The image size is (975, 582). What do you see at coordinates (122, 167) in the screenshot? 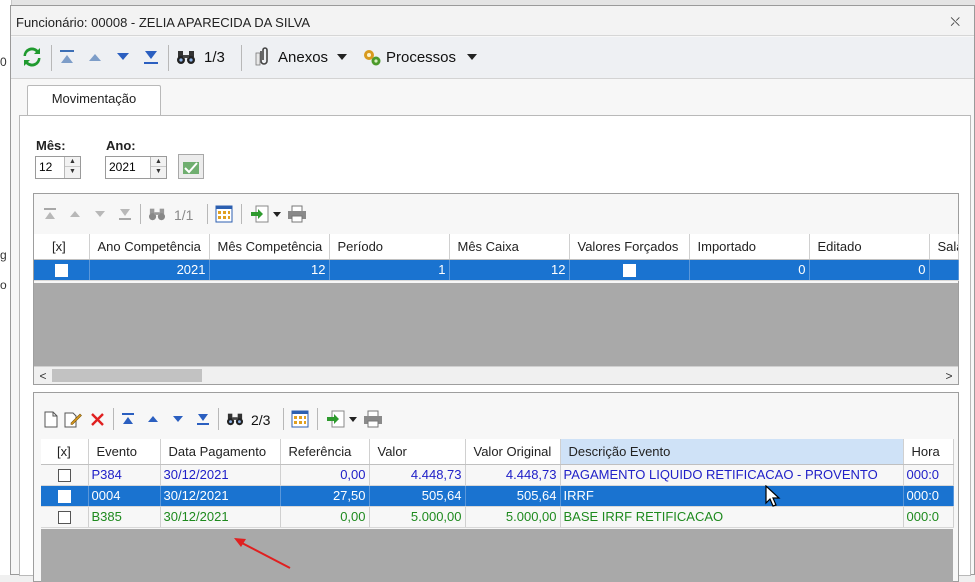
I see `ano-value: 2021` at bounding box center [122, 167].